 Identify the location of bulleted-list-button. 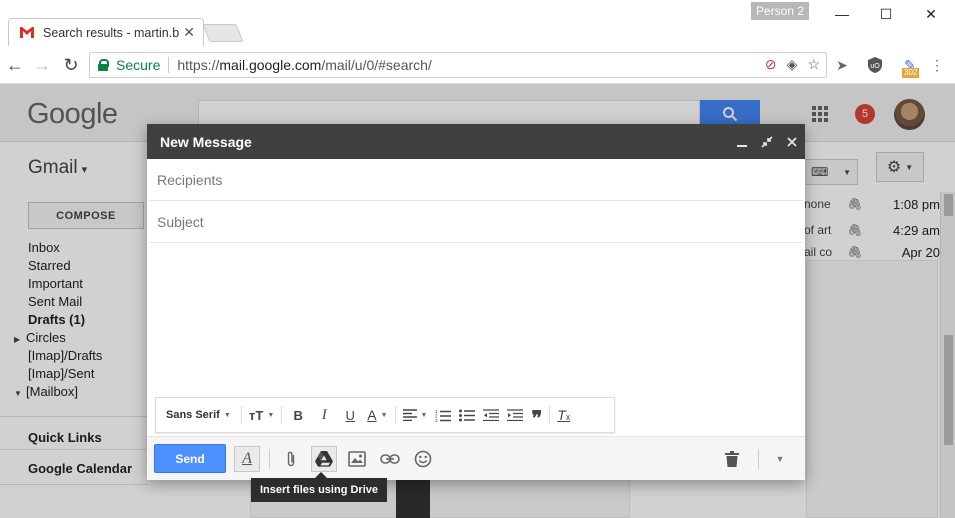
(467, 415).